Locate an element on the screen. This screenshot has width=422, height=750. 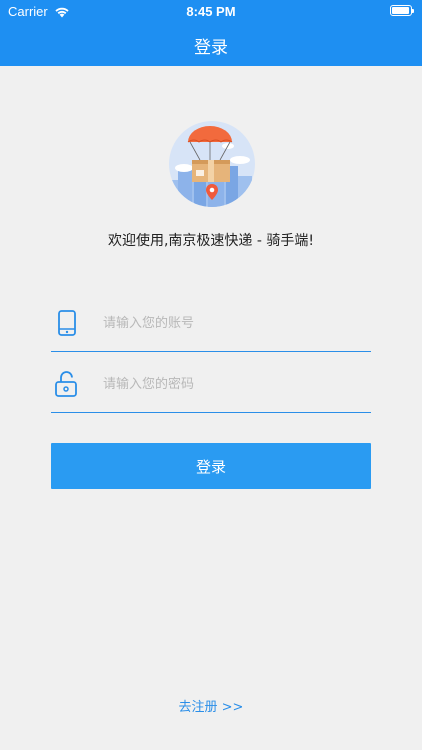
welcome-text: 欢迎使用,南京极速快递 - 骑手端! is located at coordinates (210, 241).